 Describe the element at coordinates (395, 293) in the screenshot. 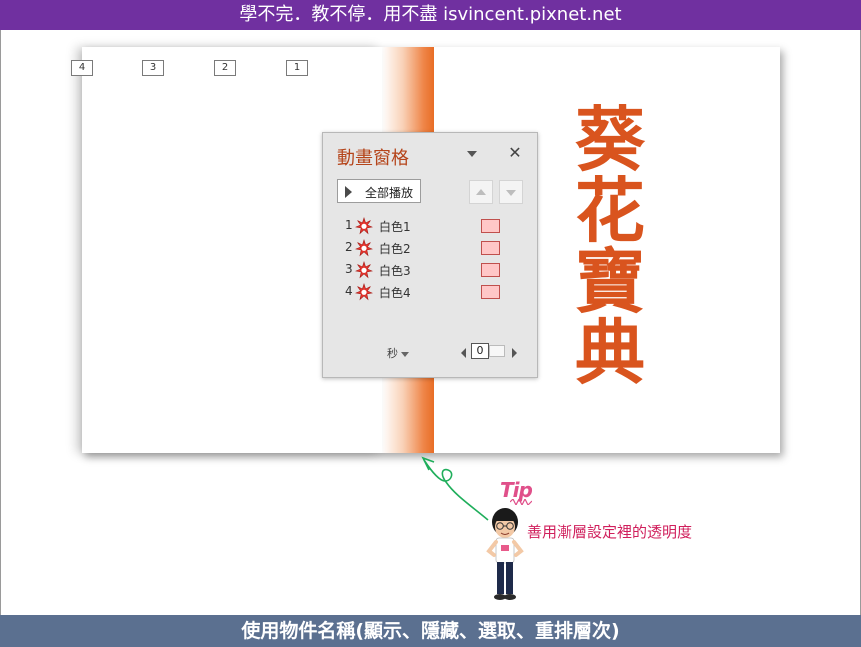

I see `animation-object-name: 白色4` at that location.